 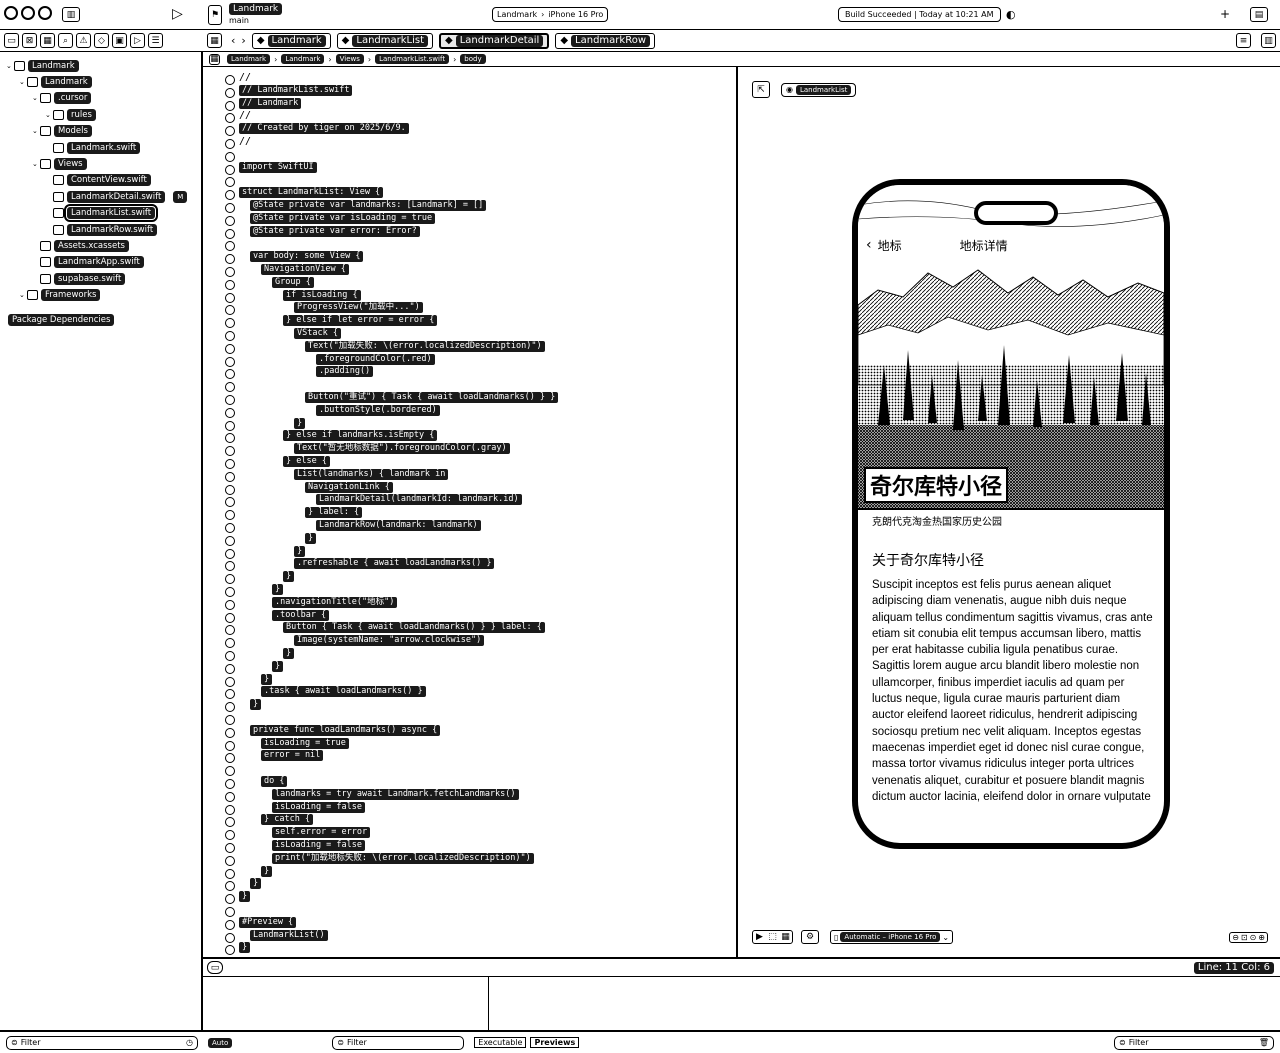 What do you see at coordinates (189, 1042) in the screenshot?
I see `recent-files-icon: ◷` at bounding box center [189, 1042].